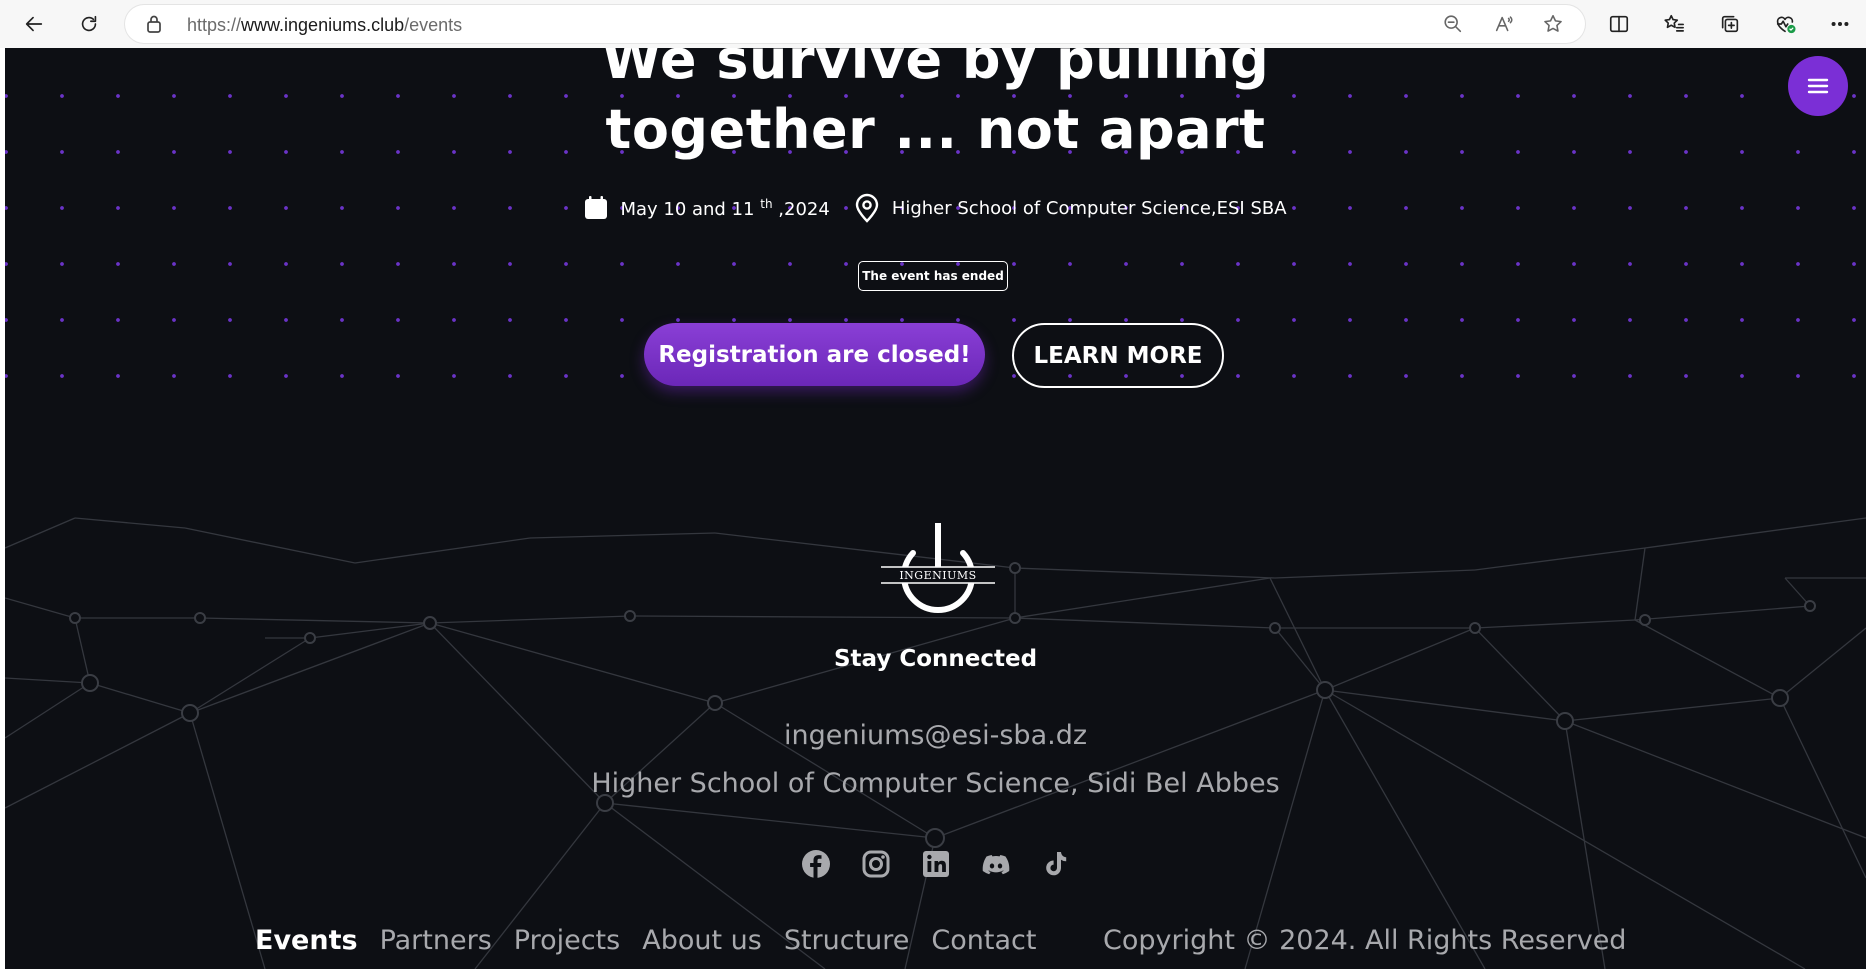  I want to click on favorites-list-icon, so click(1674, 23).